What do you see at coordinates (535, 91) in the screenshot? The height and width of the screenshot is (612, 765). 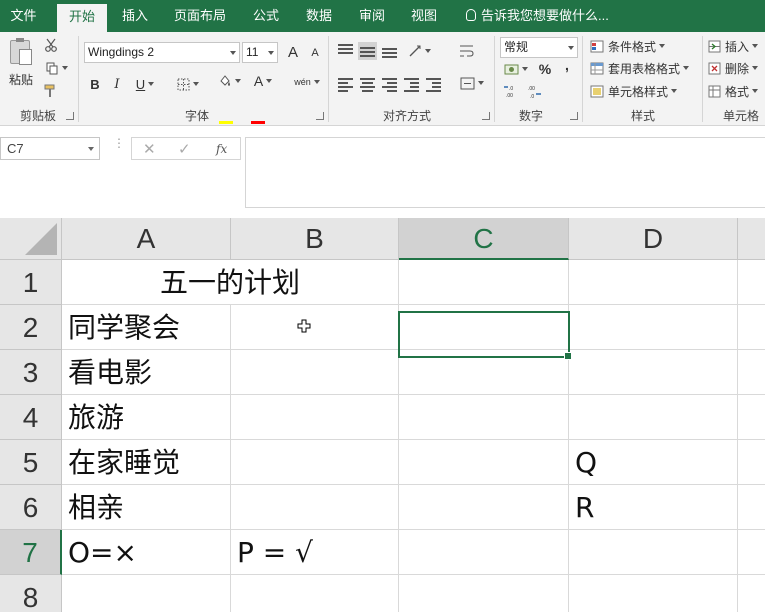 I see `decrease-decimal-icon: .00.0` at bounding box center [535, 91].